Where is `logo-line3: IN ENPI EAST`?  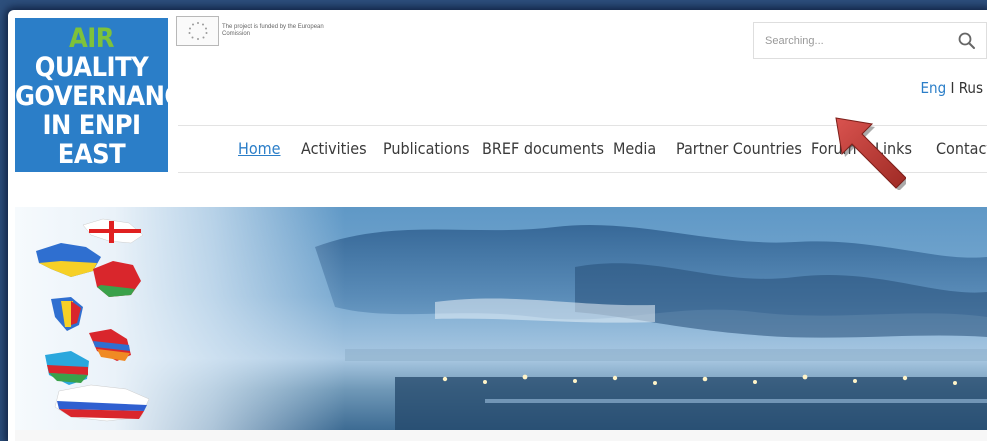
logo-line3: IN ENPI EAST is located at coordinates (91, 140).